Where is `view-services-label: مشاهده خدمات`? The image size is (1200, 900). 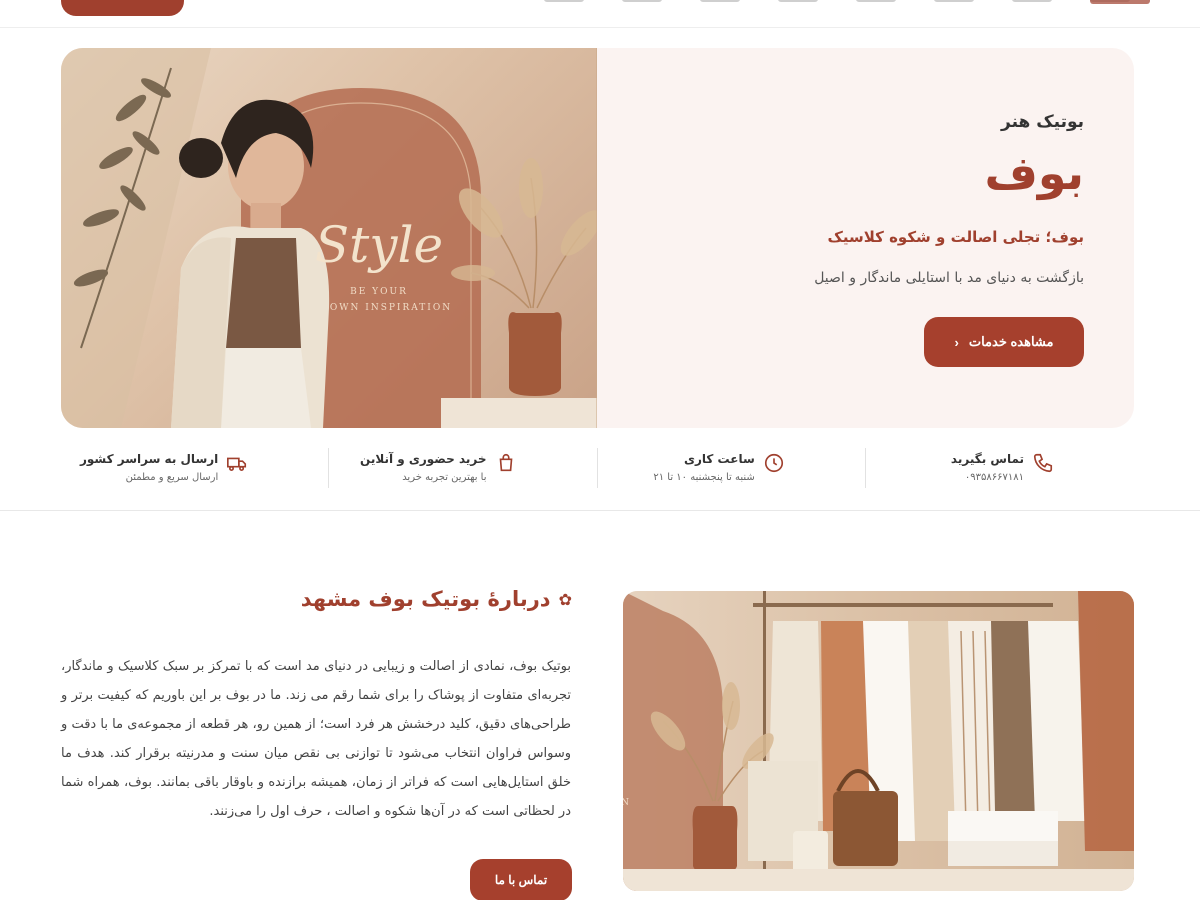
view-services-label: مشاهده خدمات is located at coordinates (1011, 341).